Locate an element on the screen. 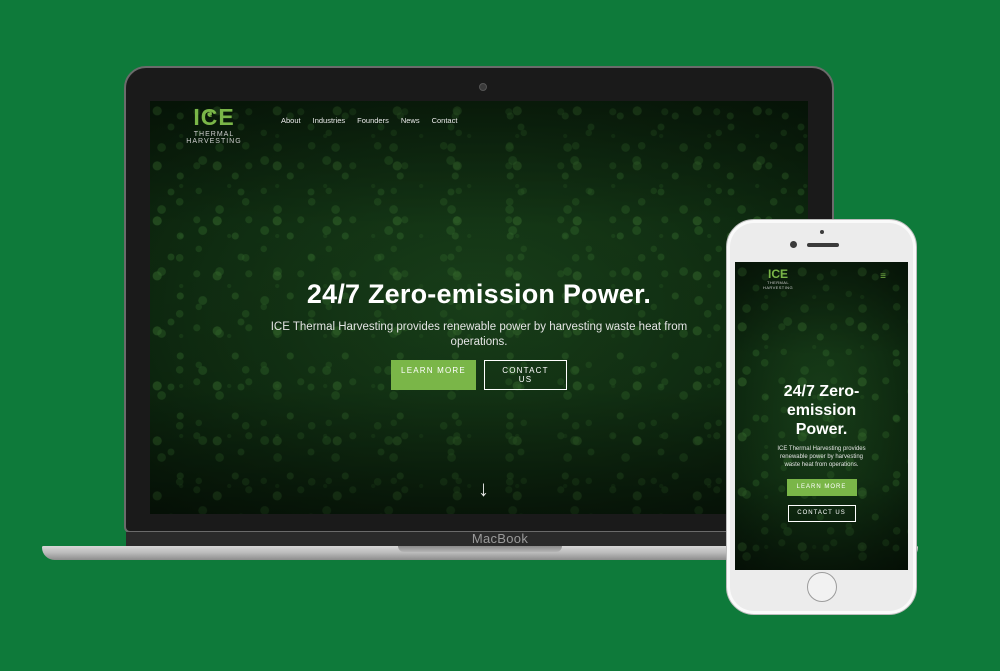 The height and width of the screenshot is (671, 1000). phone-camera is located at coordinates (793, 244).